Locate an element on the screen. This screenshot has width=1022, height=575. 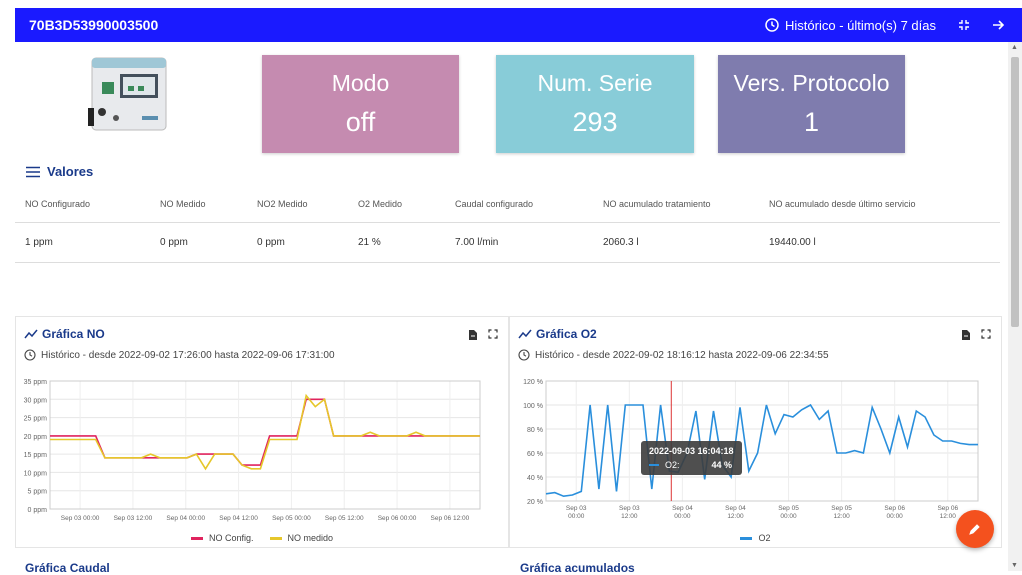
panel-title: Gráfica NO is located at coordinates (64, 334).